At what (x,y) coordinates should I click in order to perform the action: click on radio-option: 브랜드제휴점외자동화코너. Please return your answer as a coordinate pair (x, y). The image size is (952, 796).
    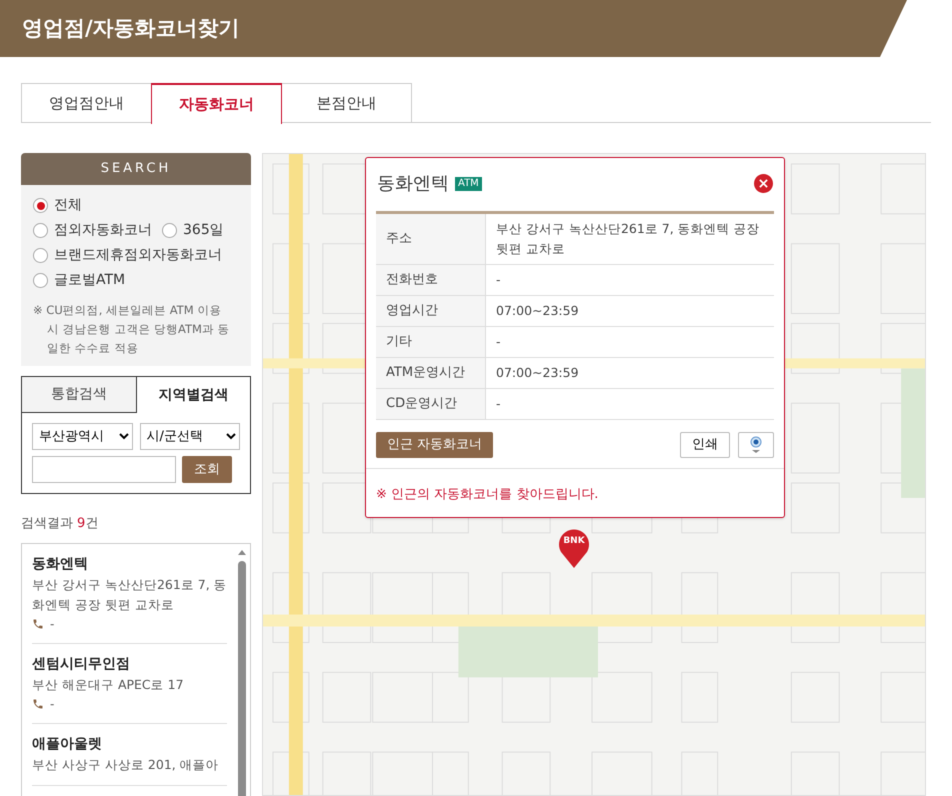
    Looking at the image, I should click on (127, 255).